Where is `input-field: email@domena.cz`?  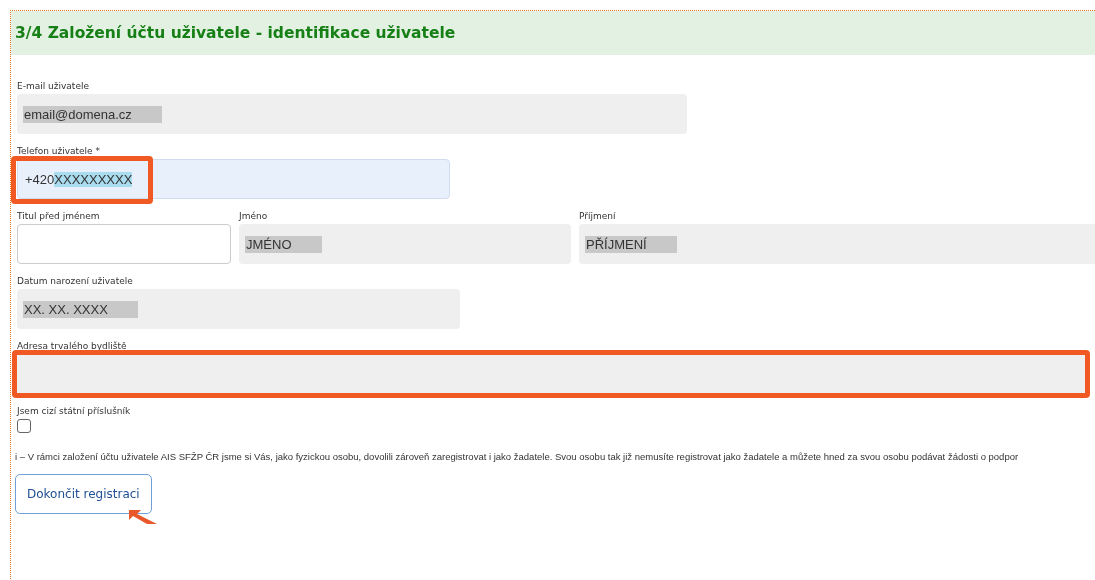 input-field: email@domena.cz is located at coordinates (352, 114).